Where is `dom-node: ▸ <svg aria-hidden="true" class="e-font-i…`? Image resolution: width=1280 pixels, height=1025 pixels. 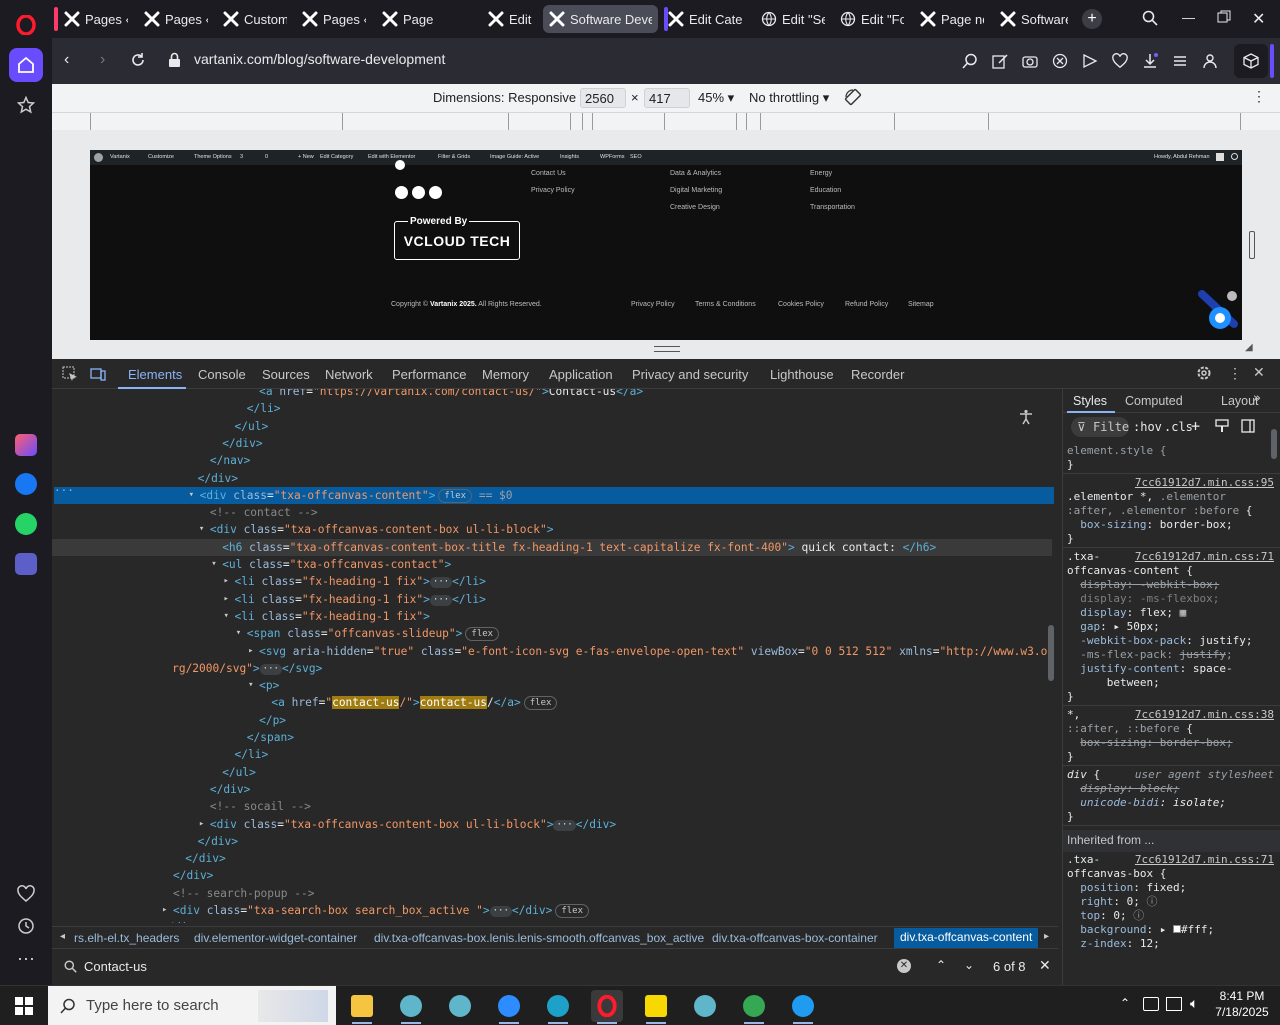
dom-node: ▸ <svg aria-hidden="true" class="e-font-i… is located at coordinates (552, 651).